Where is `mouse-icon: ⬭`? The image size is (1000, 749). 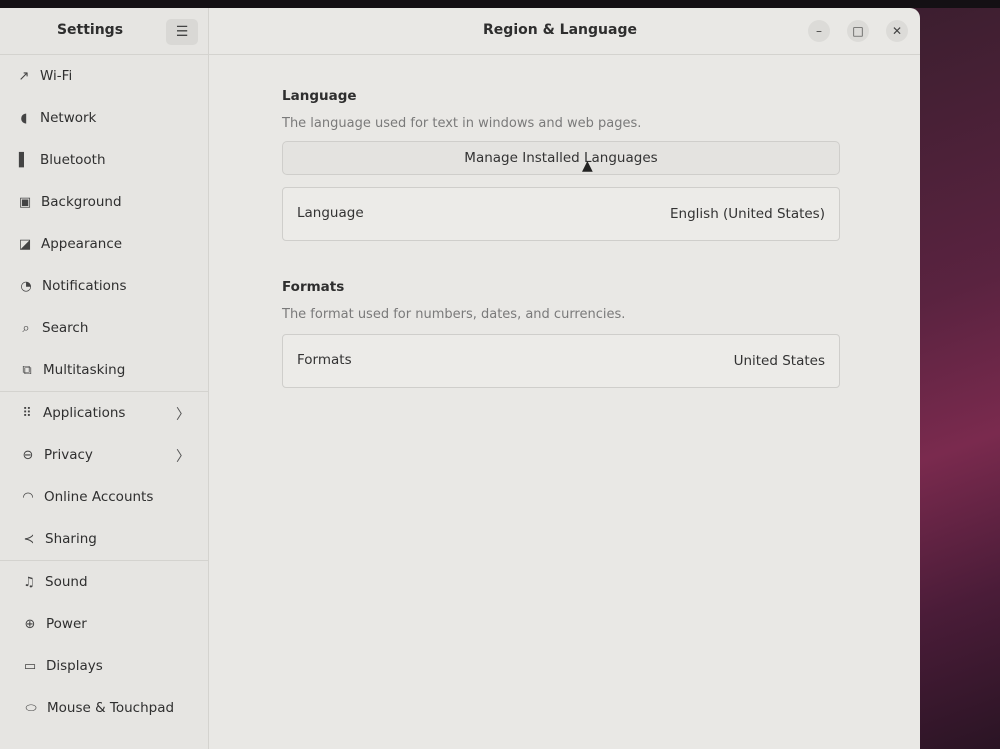 mouse-icon: ⬭ is located at coordinates (31, 708).